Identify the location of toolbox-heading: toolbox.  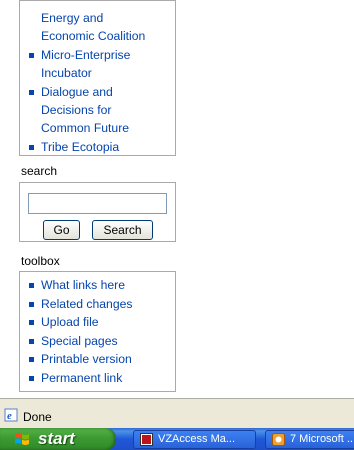
(40, 261).